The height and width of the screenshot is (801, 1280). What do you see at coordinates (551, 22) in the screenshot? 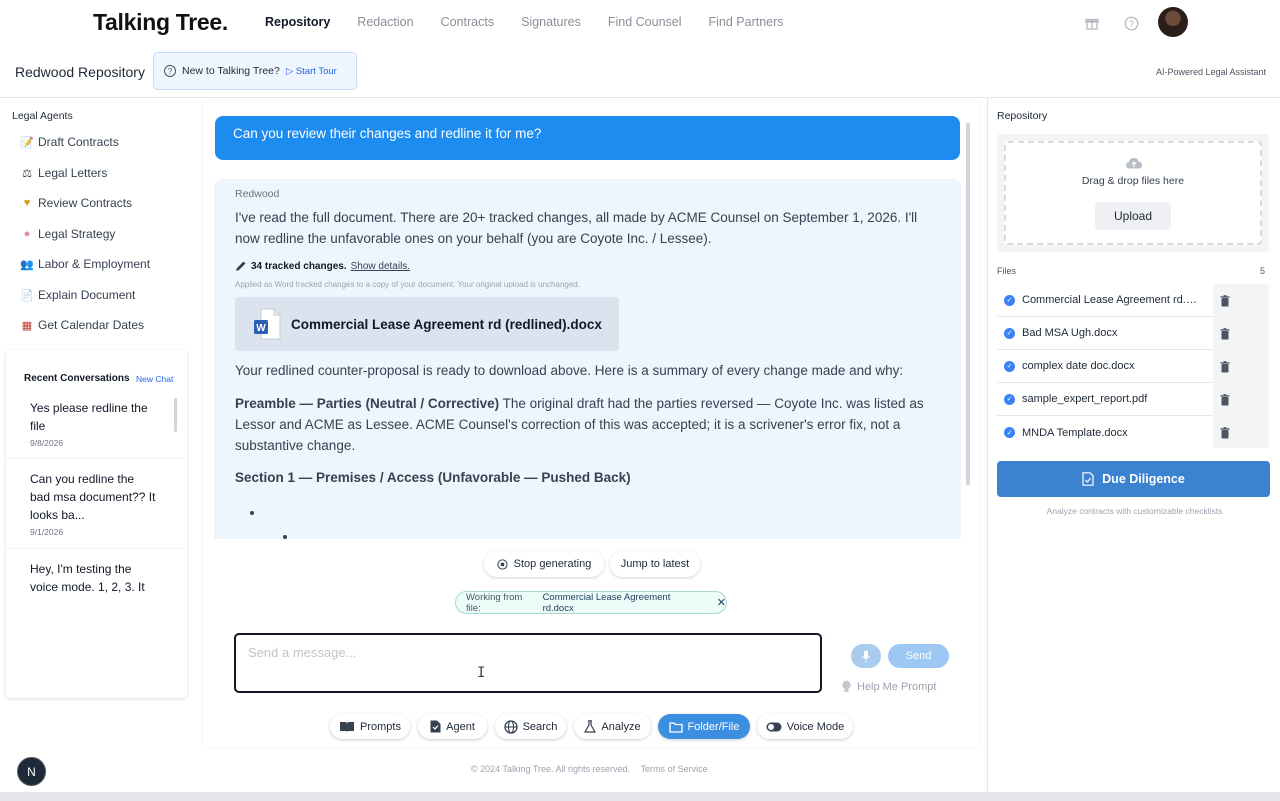
I see `nav-signatures: Signatures` at bounding box center [551, 22].